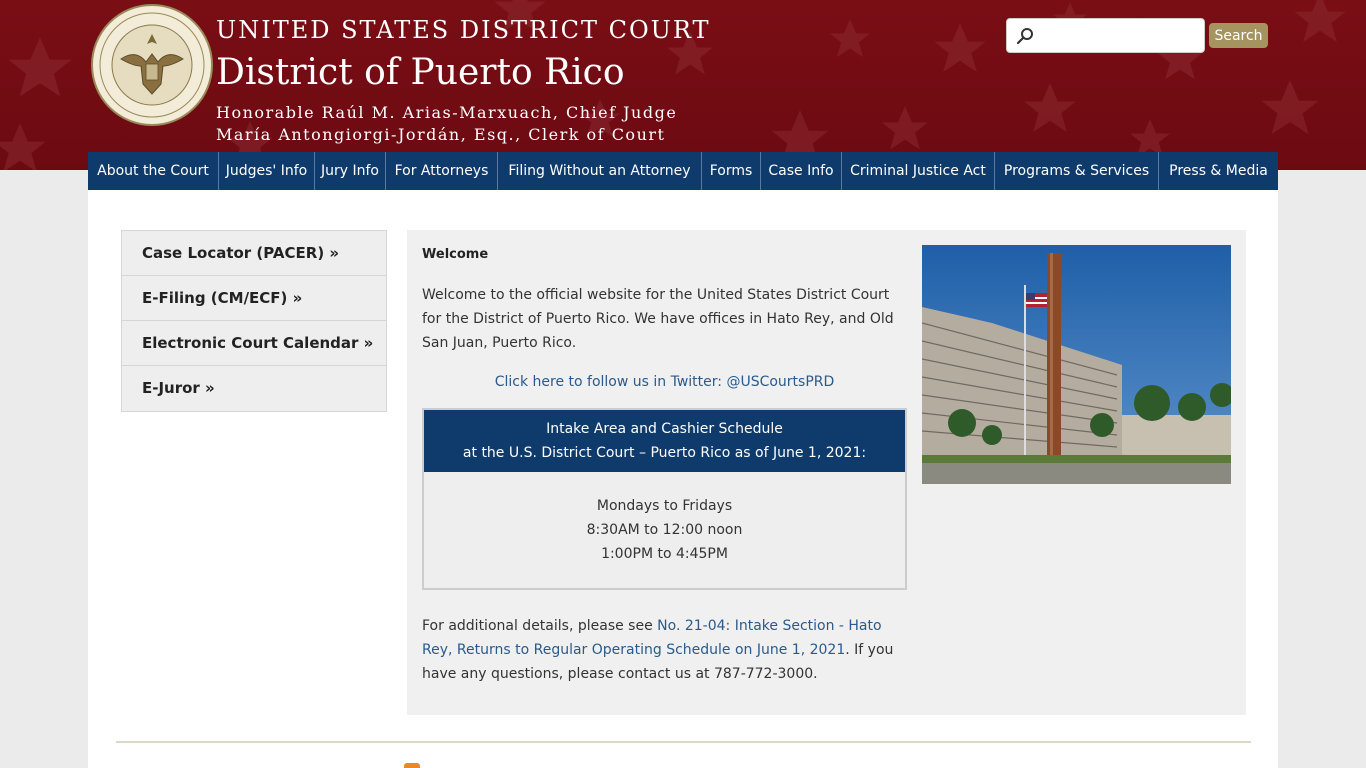  Describe the element at coordinates (1238, 35) in the screenshot. I see `search-button: Search` at that location.